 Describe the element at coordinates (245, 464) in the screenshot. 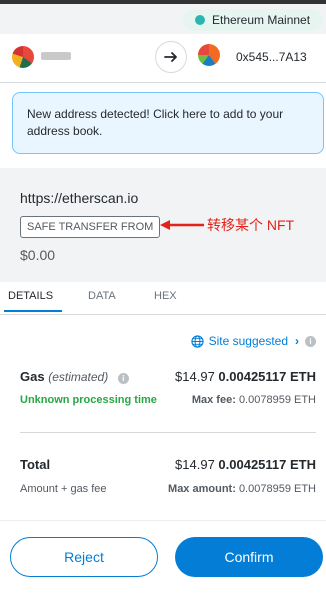

I see `total-value: $14.97 0.00425117 ETH` at that location.